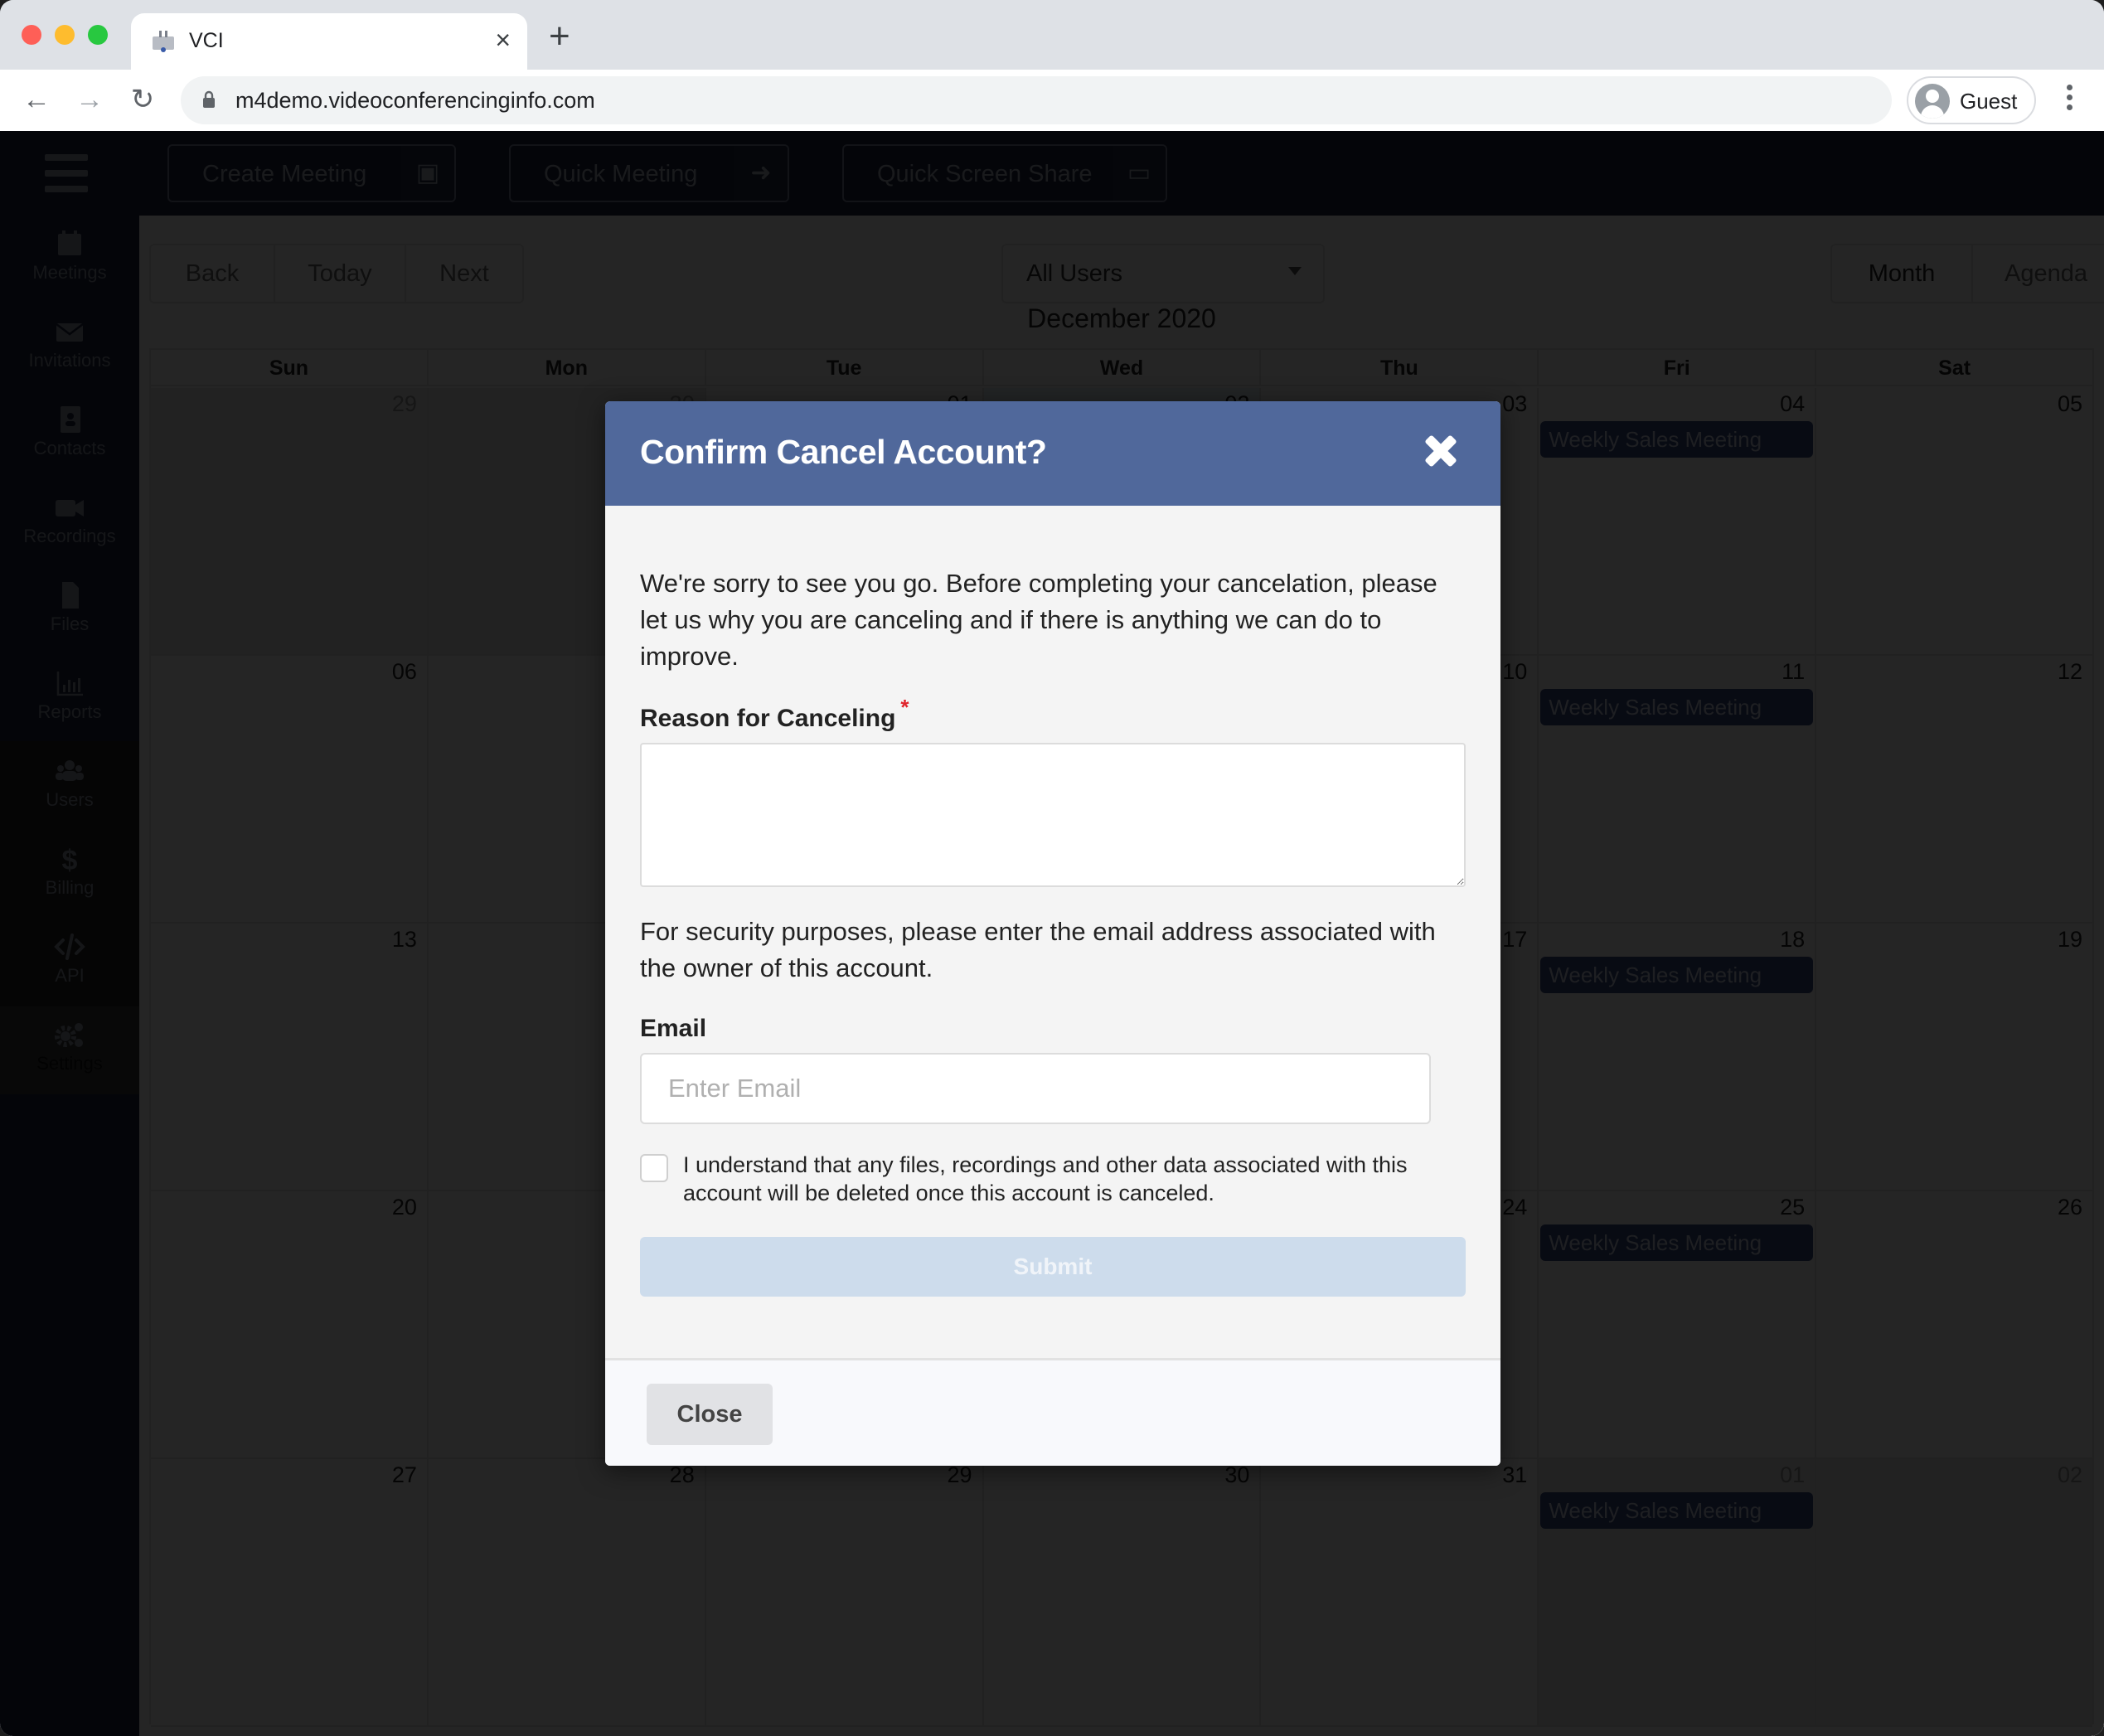 Image resolution: width=2104 pixels, height=1736 pixels. I want to click on url-text: m4demo.videoconferencinginfo.com, so click(415, 100).